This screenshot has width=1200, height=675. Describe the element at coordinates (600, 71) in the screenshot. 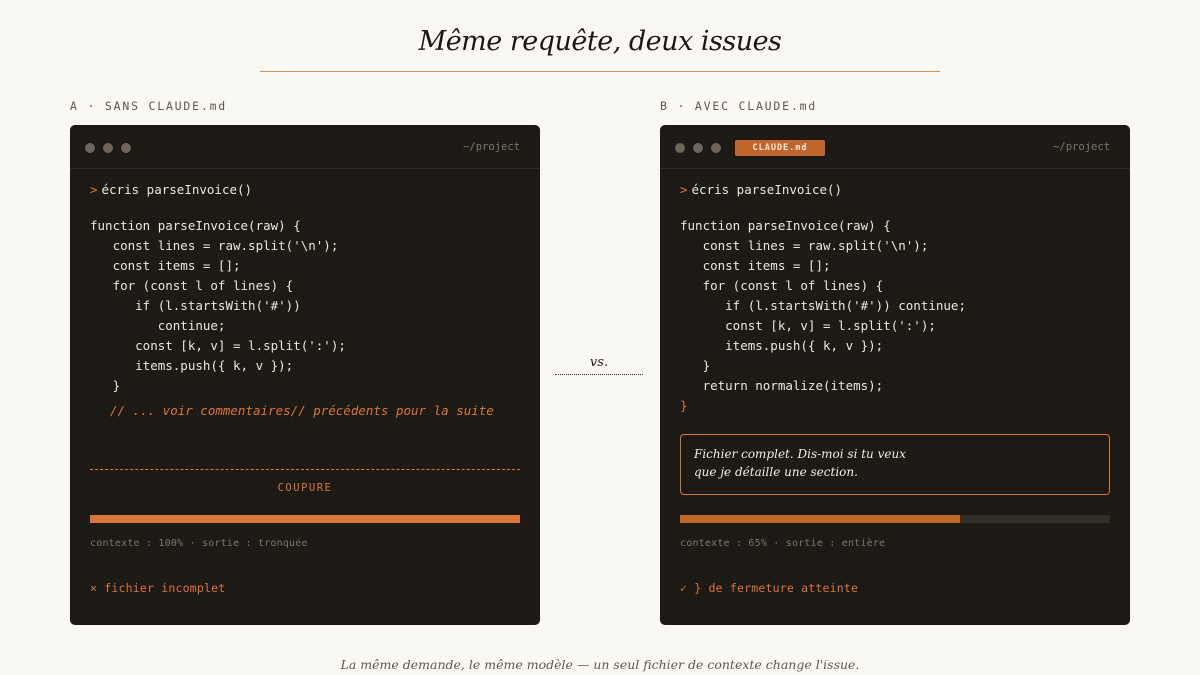

I see `title-divider` at that location.